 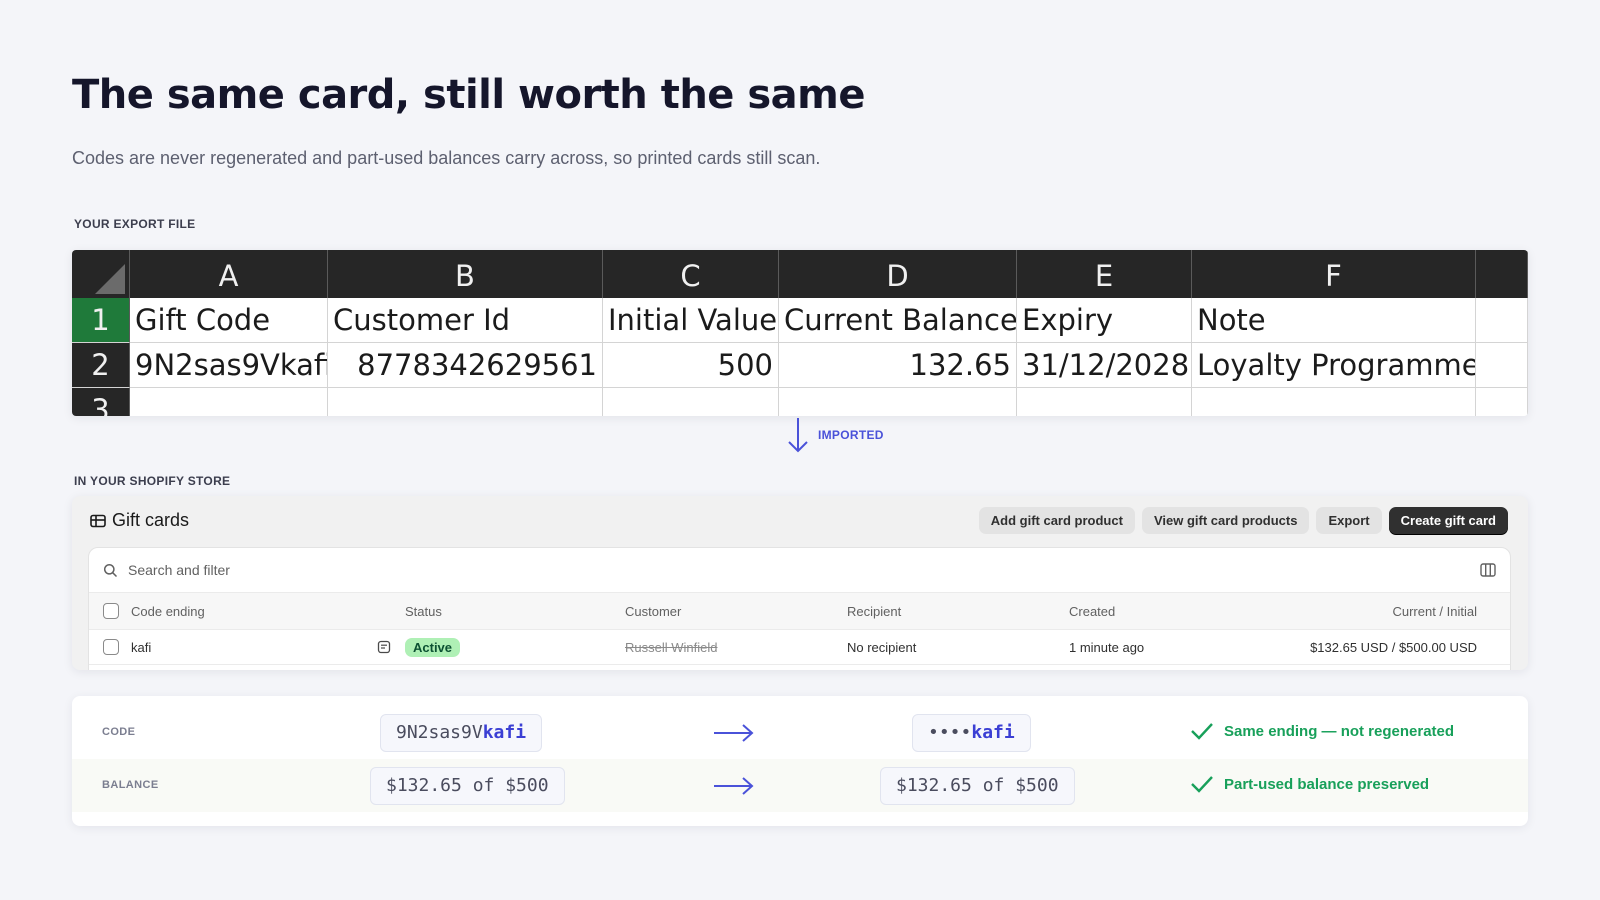 I want to click on imported-connector: IMPORTED, so click(x=835, y=435).